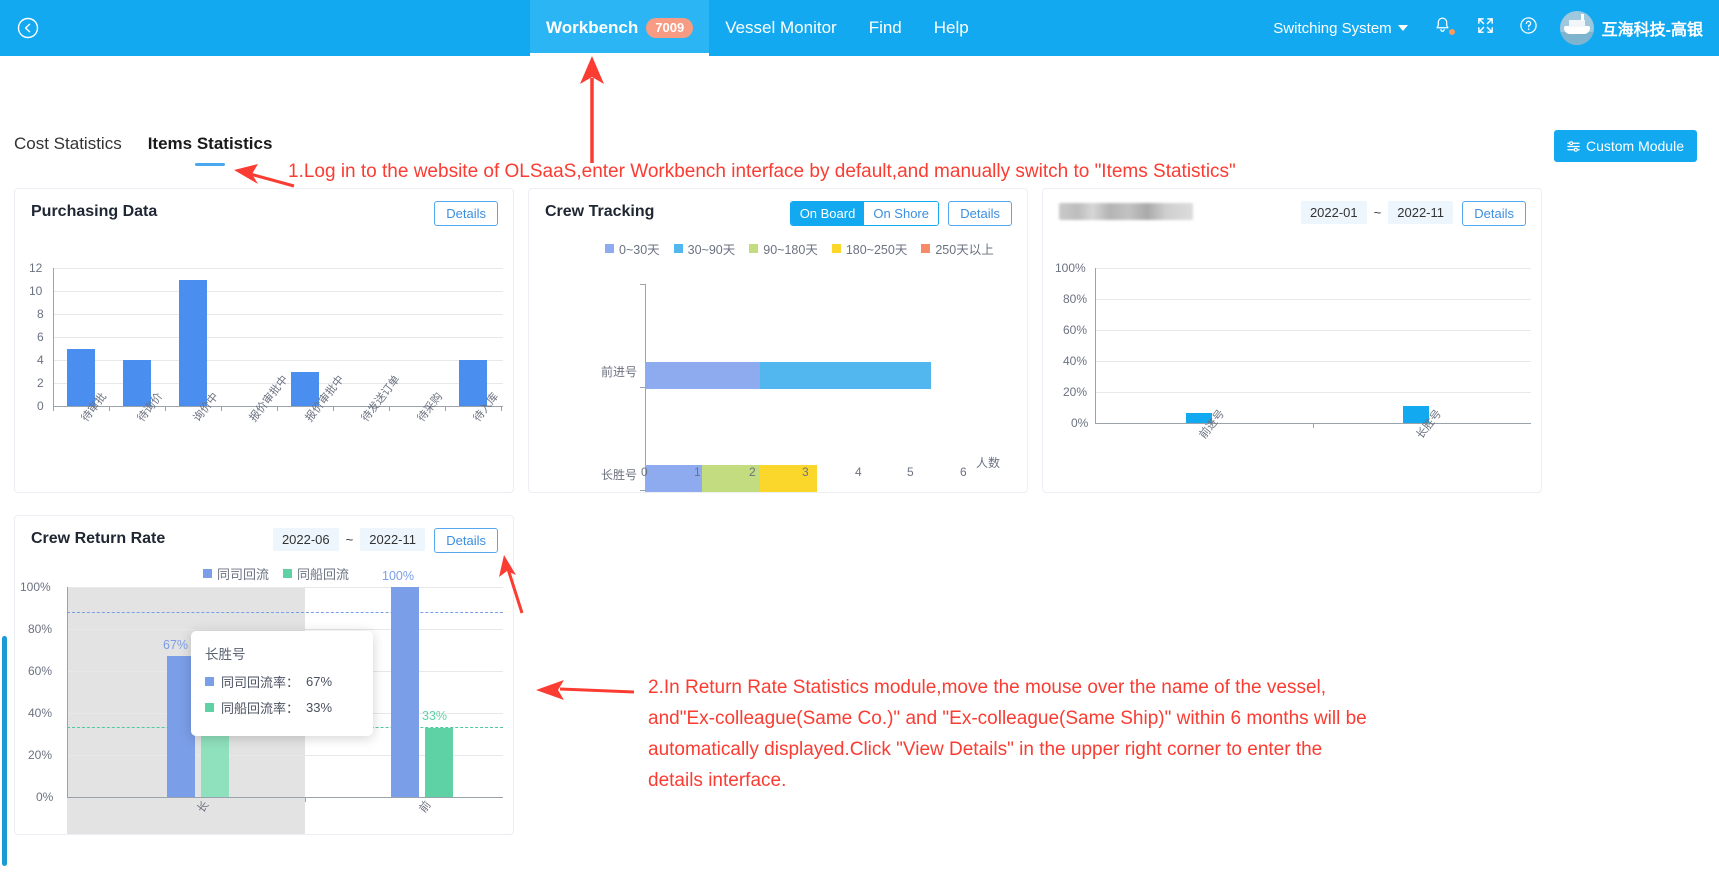 The height and width of the screenshot is (884, 1719). What do you see at coordinates (1402, 28) in the screenshot?
I see `chevron-down-icon` at bounding box center [1402, 28].